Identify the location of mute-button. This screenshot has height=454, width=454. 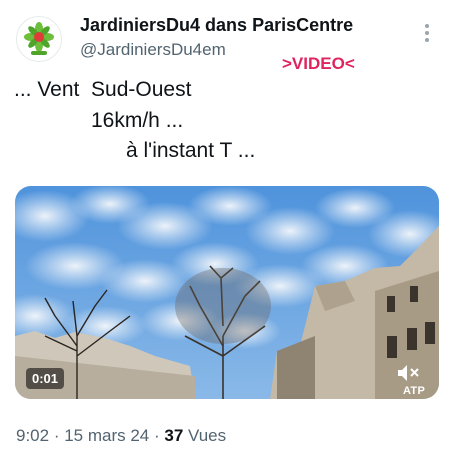
(408, 373).